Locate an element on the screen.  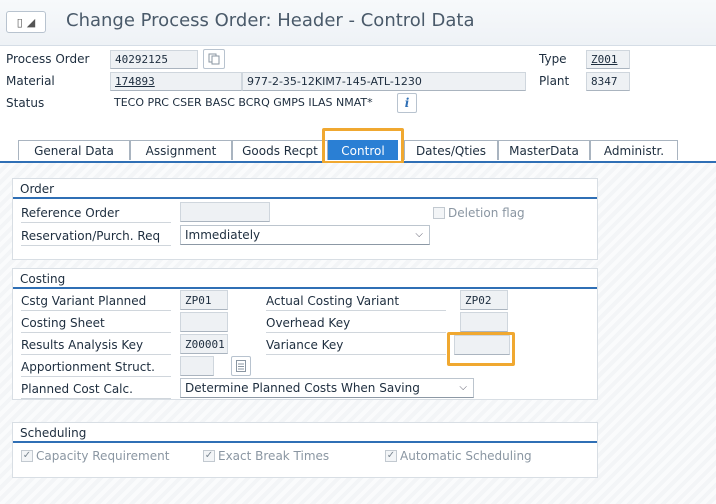
overhead-key-field is located at coordinates (484, 322).